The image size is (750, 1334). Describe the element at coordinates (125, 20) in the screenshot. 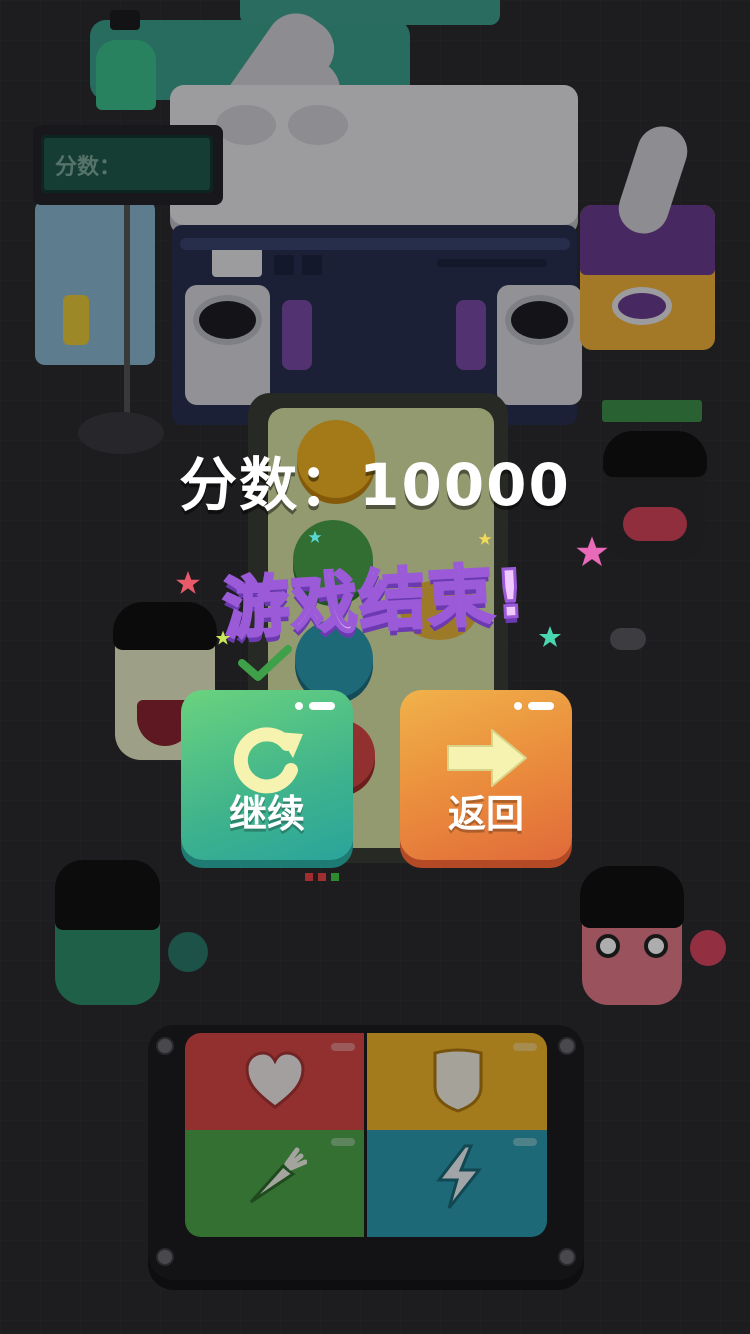

I see `valve` at that location.